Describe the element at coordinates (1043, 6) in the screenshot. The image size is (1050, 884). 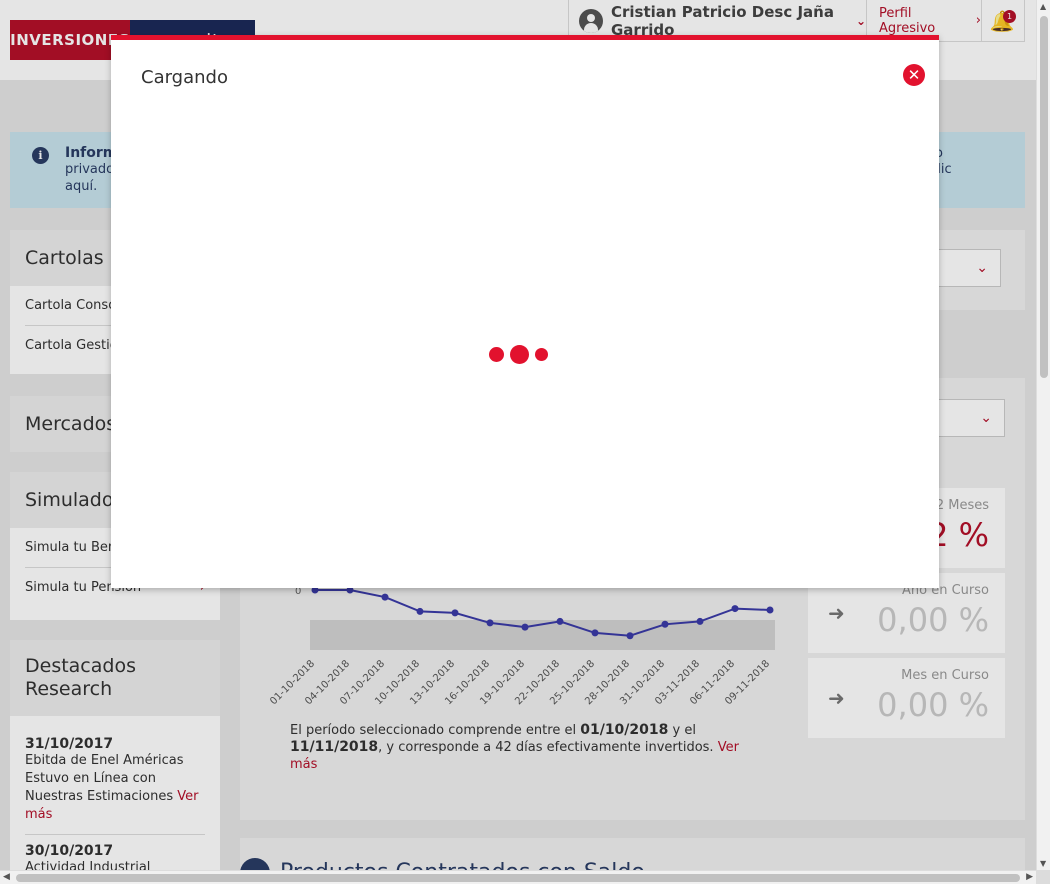
I see `scroll-up-icon: ▲` at that location.